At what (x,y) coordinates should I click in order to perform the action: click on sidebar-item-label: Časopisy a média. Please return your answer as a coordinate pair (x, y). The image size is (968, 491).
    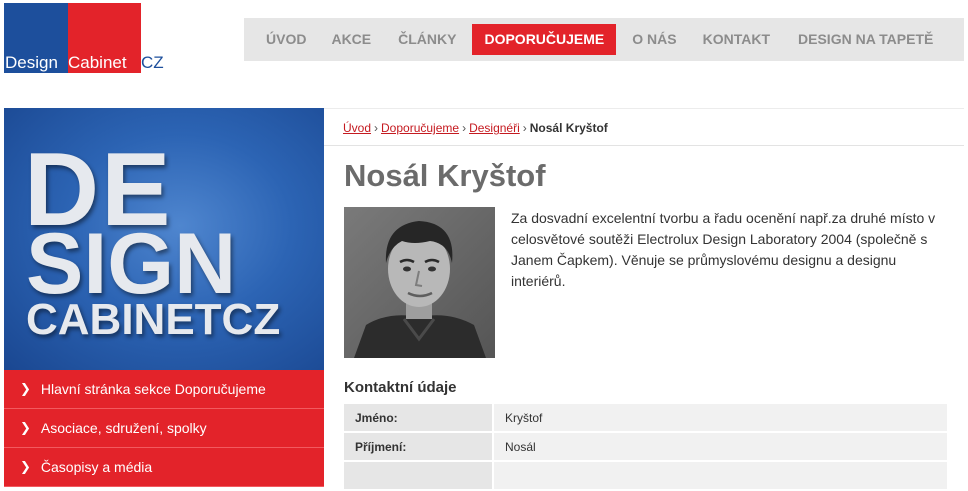
    Looking at the image, I should click on (96, 467).